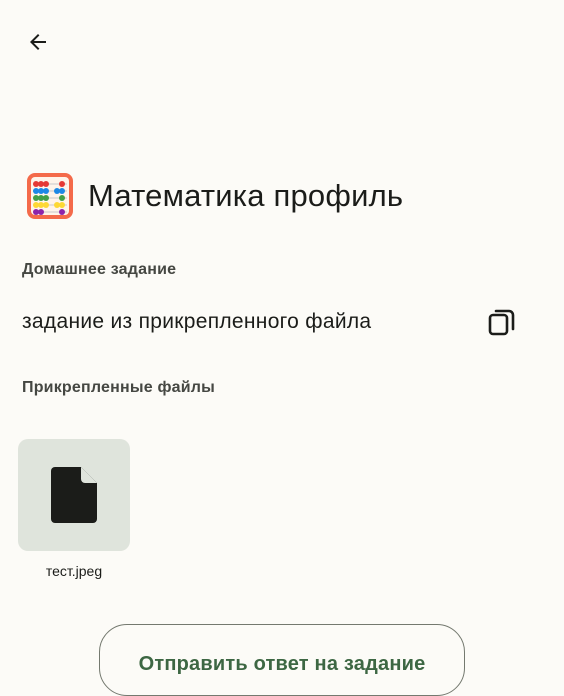  I want to click on arrow-back-icon, so click(38, 42).